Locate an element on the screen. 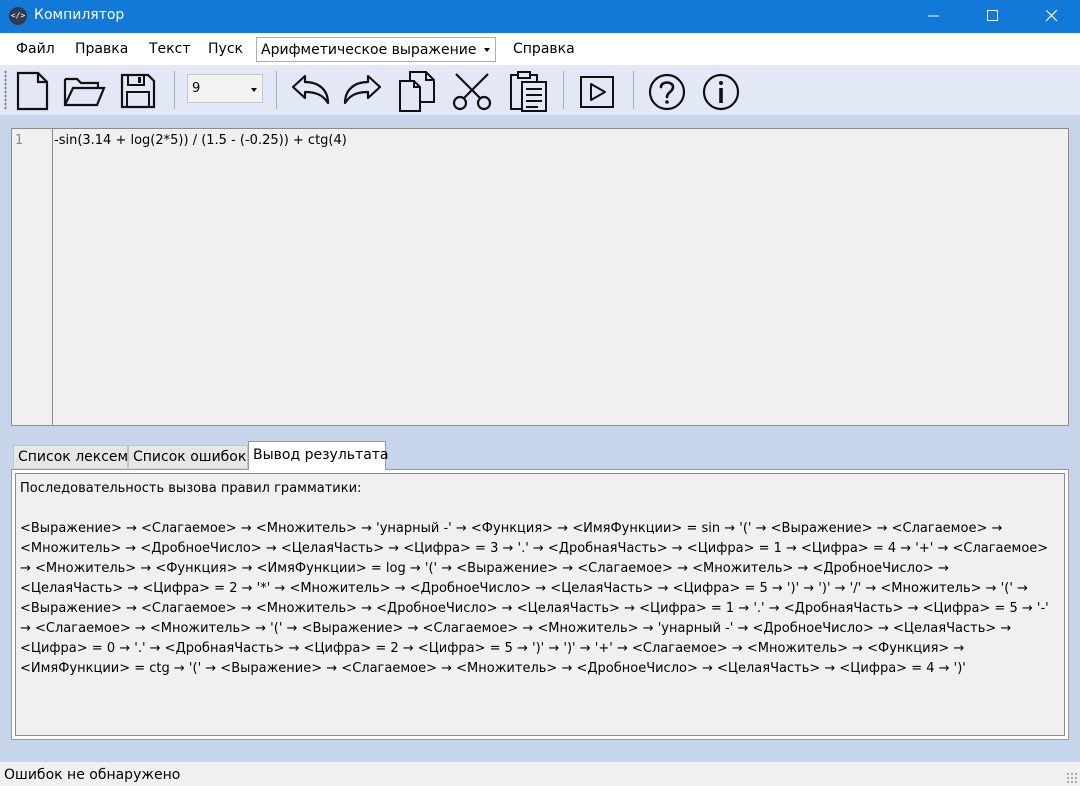 Image resolution: width=1080 pixels, height=786 pixels. window-title: Компилятор is located at coordinates (79, 15).